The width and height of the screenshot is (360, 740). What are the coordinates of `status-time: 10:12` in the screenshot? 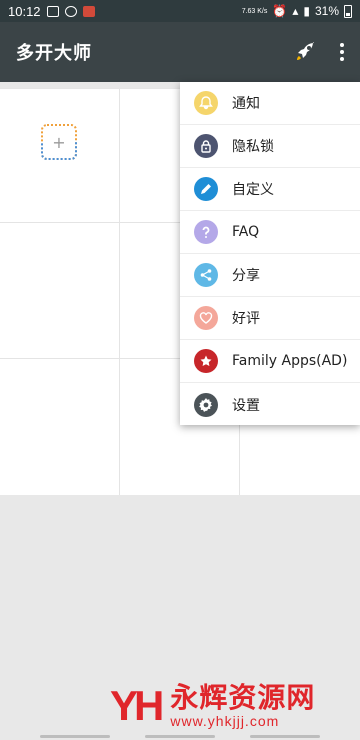 It's located at (24, 11).